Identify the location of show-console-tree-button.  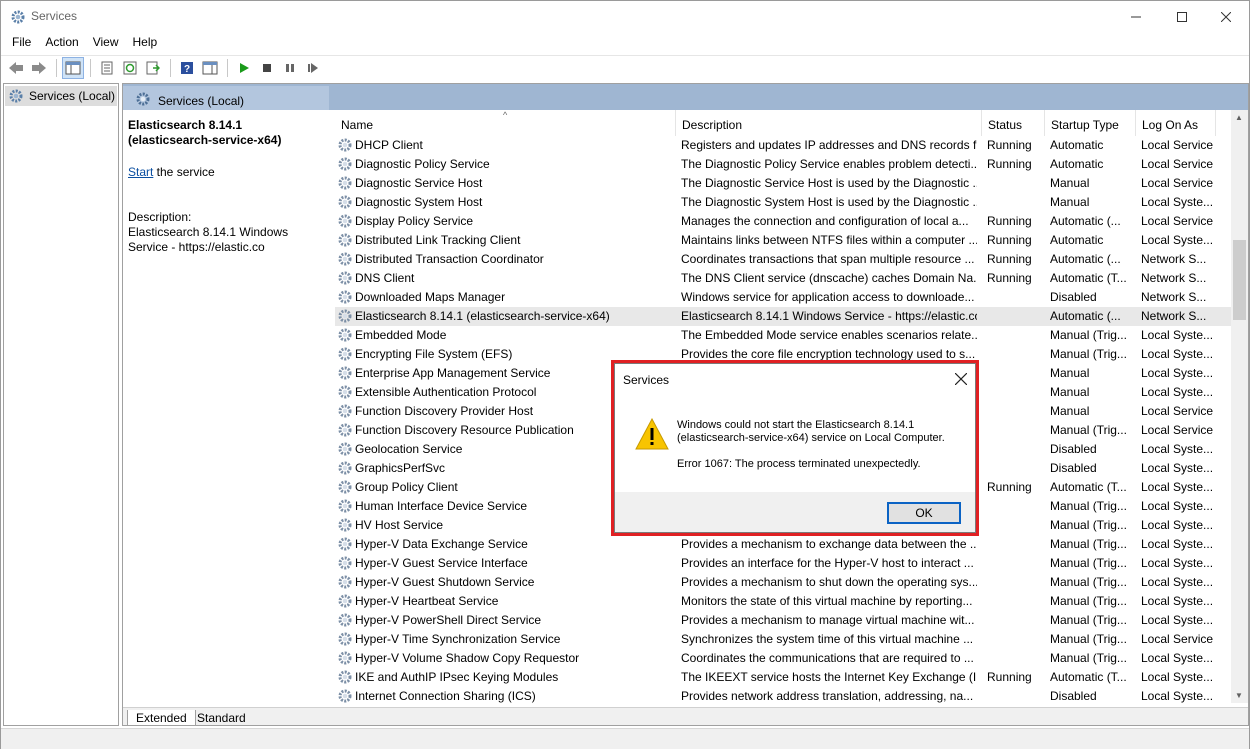
(73, 68).